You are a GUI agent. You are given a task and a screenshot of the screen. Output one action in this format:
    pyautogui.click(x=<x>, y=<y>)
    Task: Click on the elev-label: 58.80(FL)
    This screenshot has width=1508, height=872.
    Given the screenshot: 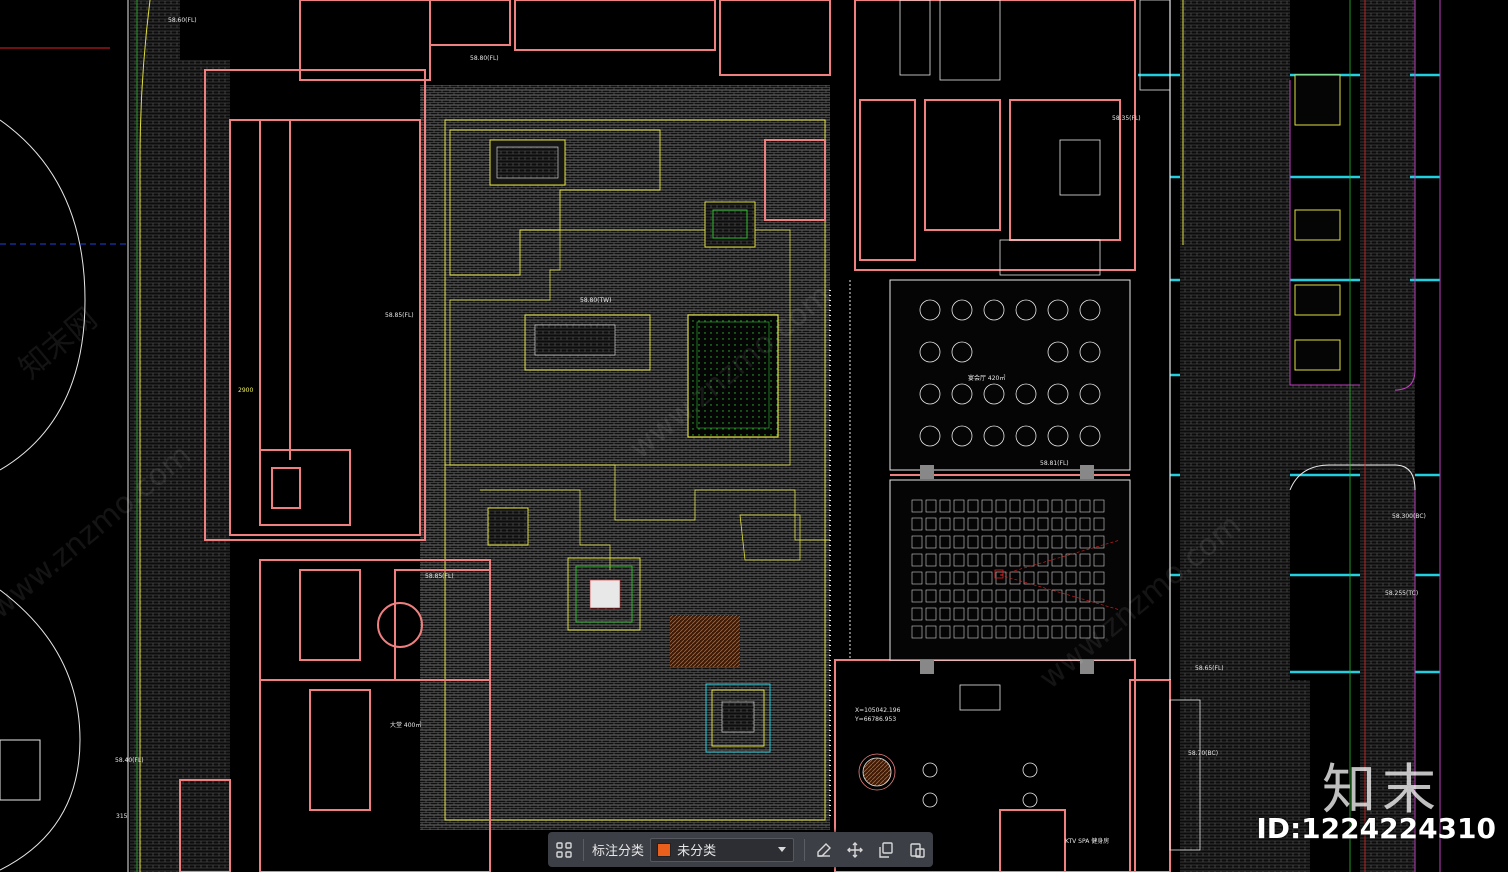 What is the action you would take?
    pyautogui.click(x=484, y=58)
    